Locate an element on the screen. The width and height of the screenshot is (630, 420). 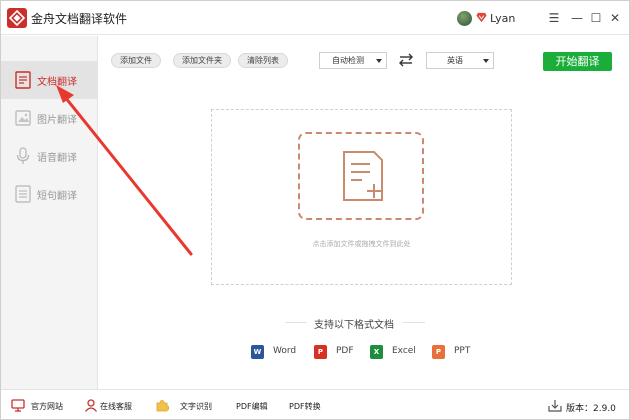
title-bar: 金舟文档翻译软件 Lyan ☰ — ☐ ✕ is located at coordinates (315, 18).